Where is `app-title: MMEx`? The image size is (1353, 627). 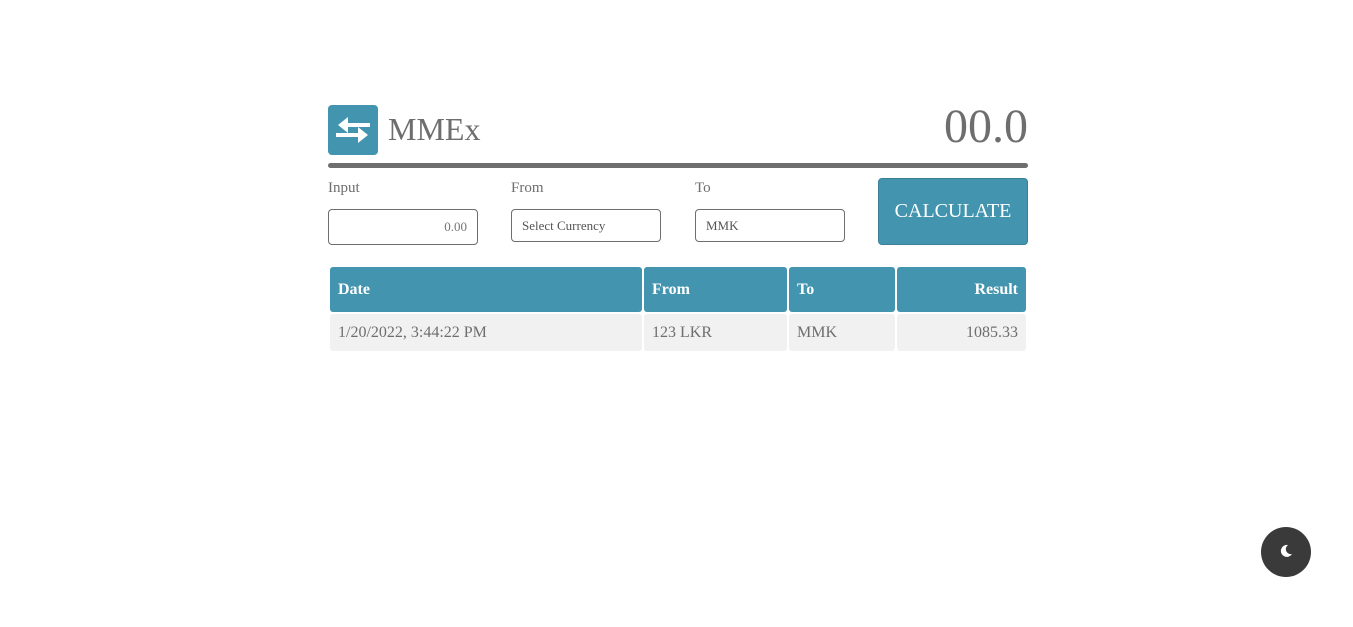 app-title: MMEx is located at coordinates (434, 129).